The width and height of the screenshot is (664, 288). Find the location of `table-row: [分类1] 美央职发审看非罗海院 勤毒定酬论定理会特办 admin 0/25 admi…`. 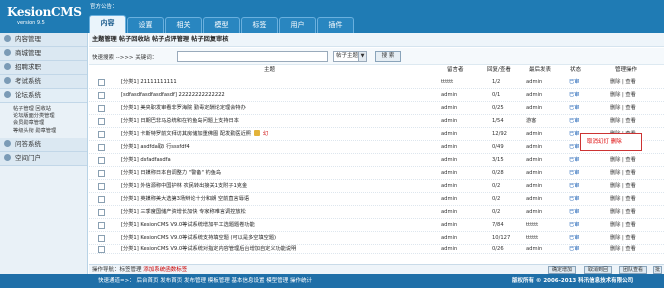

table-row: [分类1] 美央职发审看非罗海院 勤毒定酬论定理会特办 admin 0/25 admi… is located at coordinates (376, 108).